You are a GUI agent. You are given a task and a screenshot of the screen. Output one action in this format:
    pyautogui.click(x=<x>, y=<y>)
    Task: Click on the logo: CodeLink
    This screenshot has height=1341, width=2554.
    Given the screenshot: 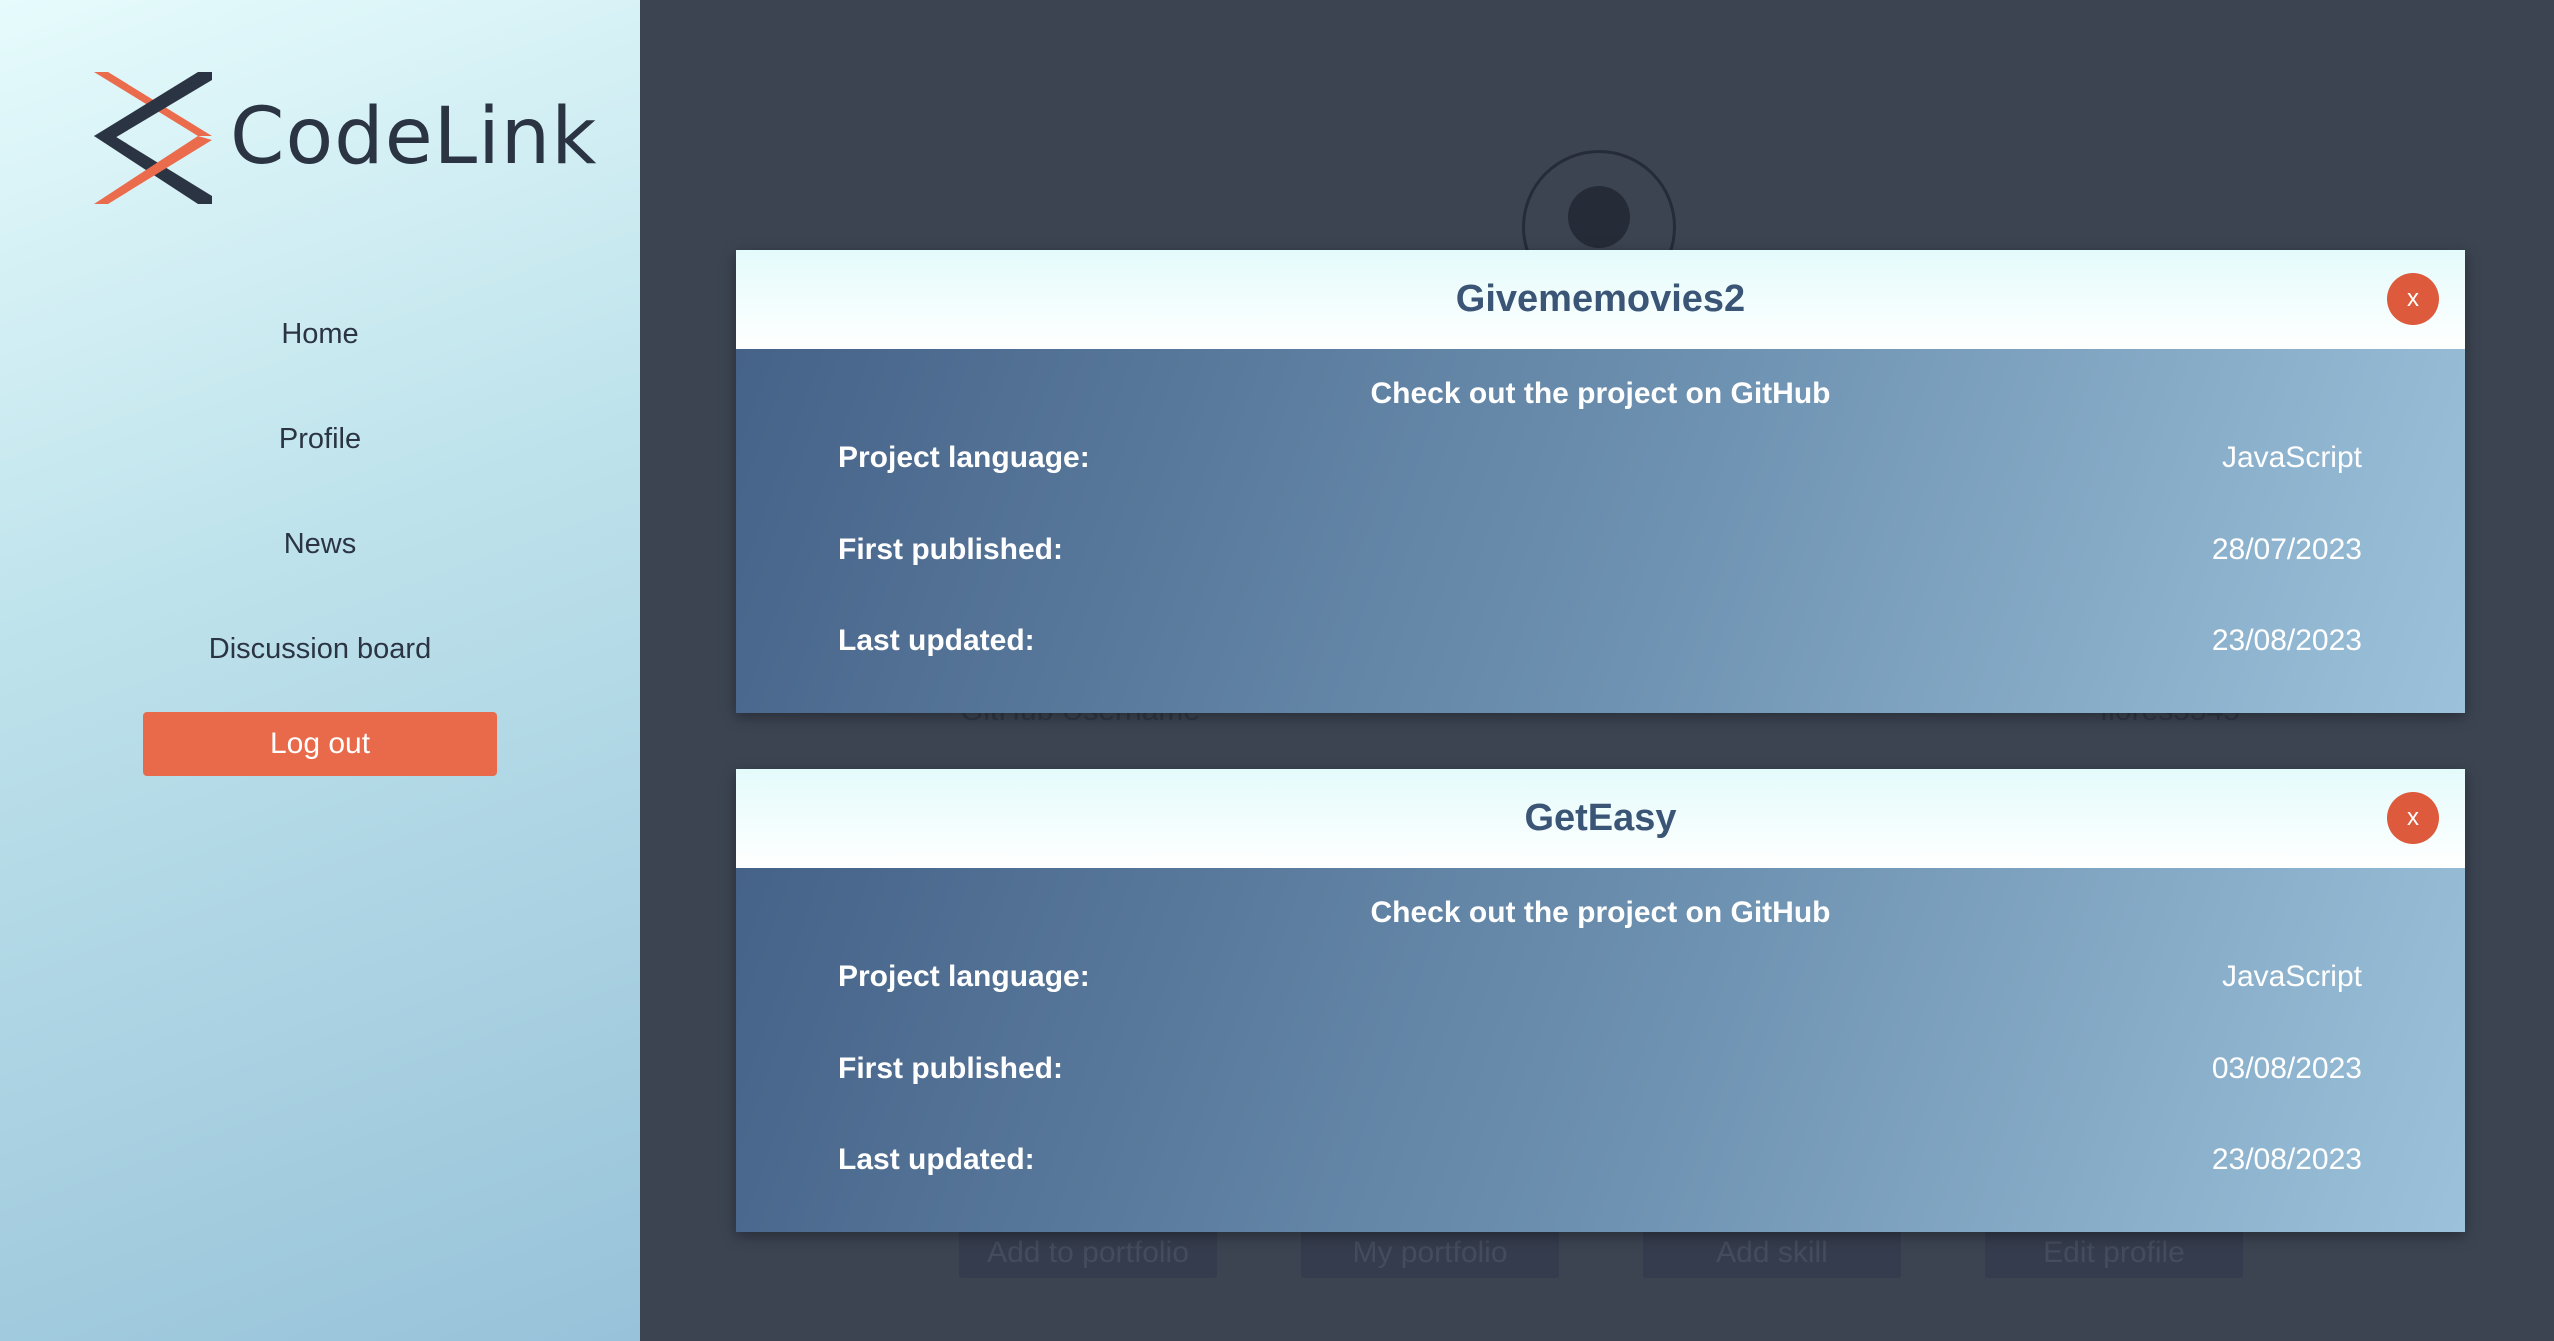 What is the action you would take?
    pyautogui.click(x=345, y=137)
    